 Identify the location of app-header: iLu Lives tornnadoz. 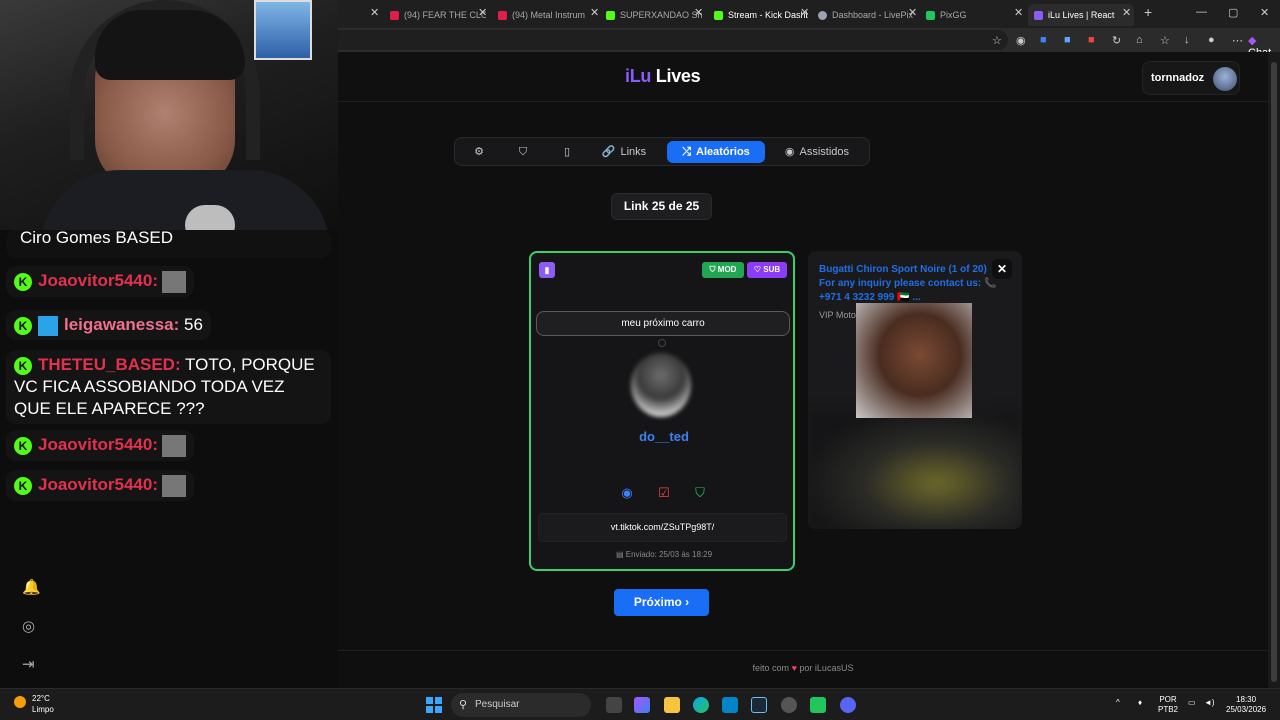
(803, 77).